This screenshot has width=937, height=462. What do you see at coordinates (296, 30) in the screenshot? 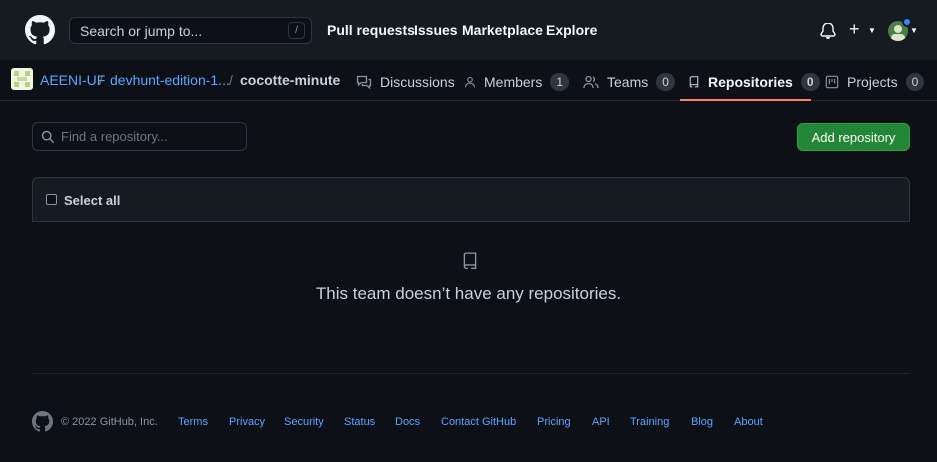
I see `search-shortcut-key: /` at bounding box center [296, 30].